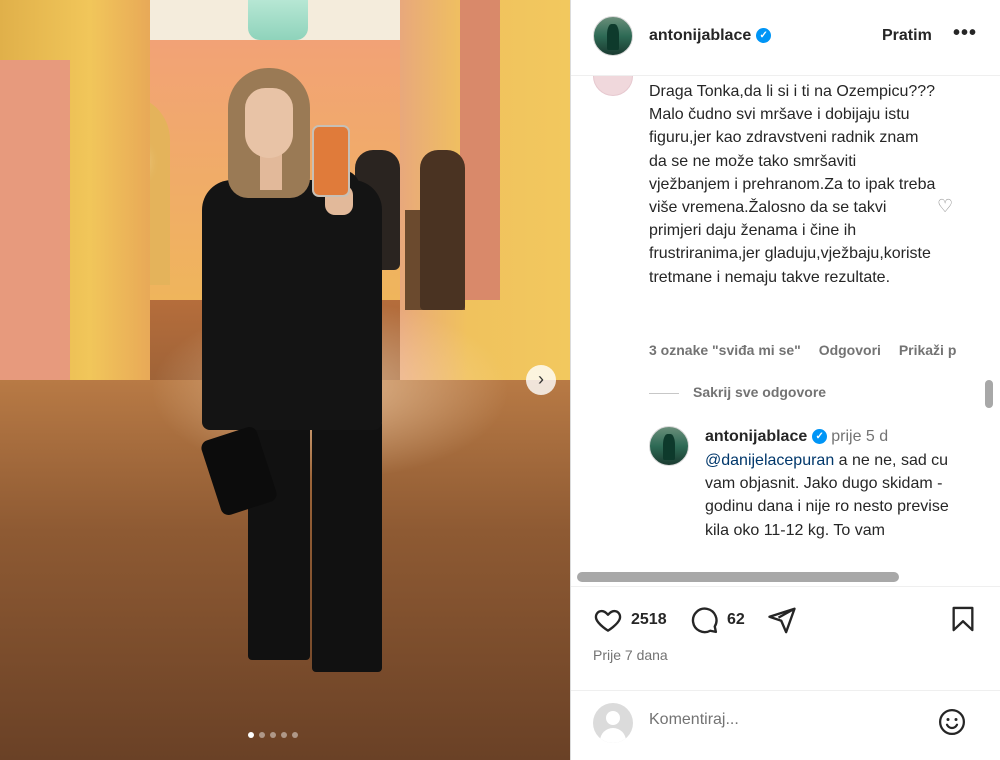 The height and width of the screenshot is (760, 1000). What do you see at coordinates (784, 720) in the screenshot?
I see `comment-input` at bounding box center [784, 720].